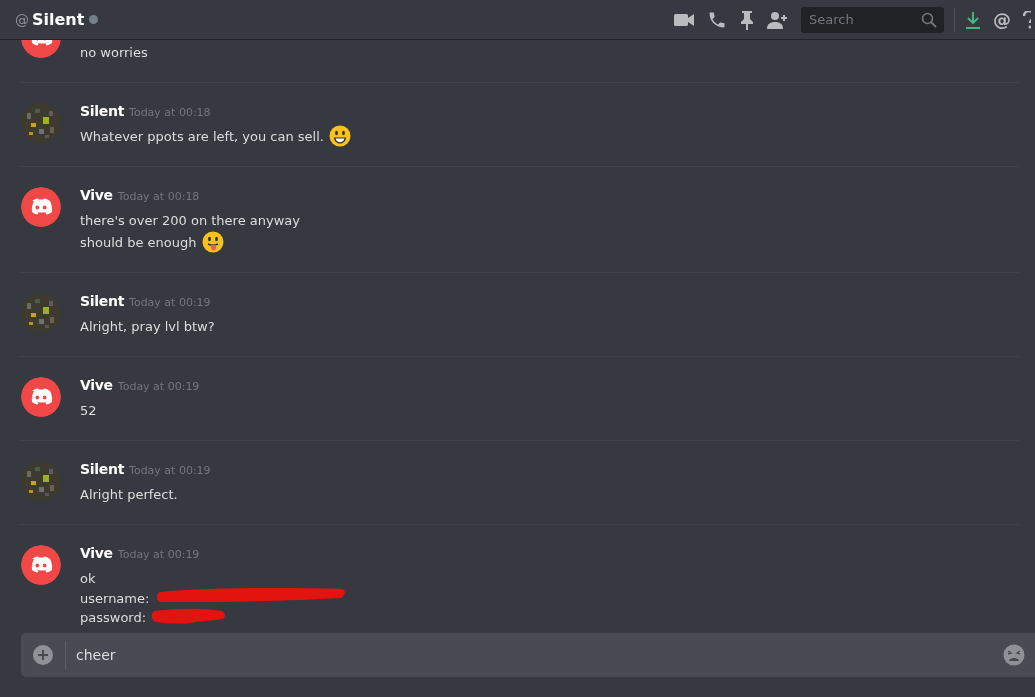 Image resolution: width=1035 pixels, height=697 pixels. I want to click on message-text: username:, so click(115, 598).